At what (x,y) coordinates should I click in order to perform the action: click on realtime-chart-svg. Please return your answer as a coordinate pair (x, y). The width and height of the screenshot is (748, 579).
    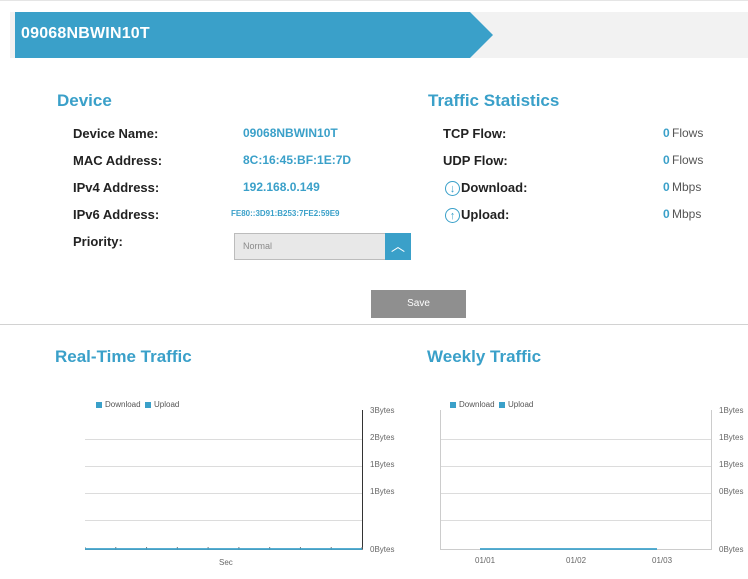
    Looking at the image, I should click on (224, 480).